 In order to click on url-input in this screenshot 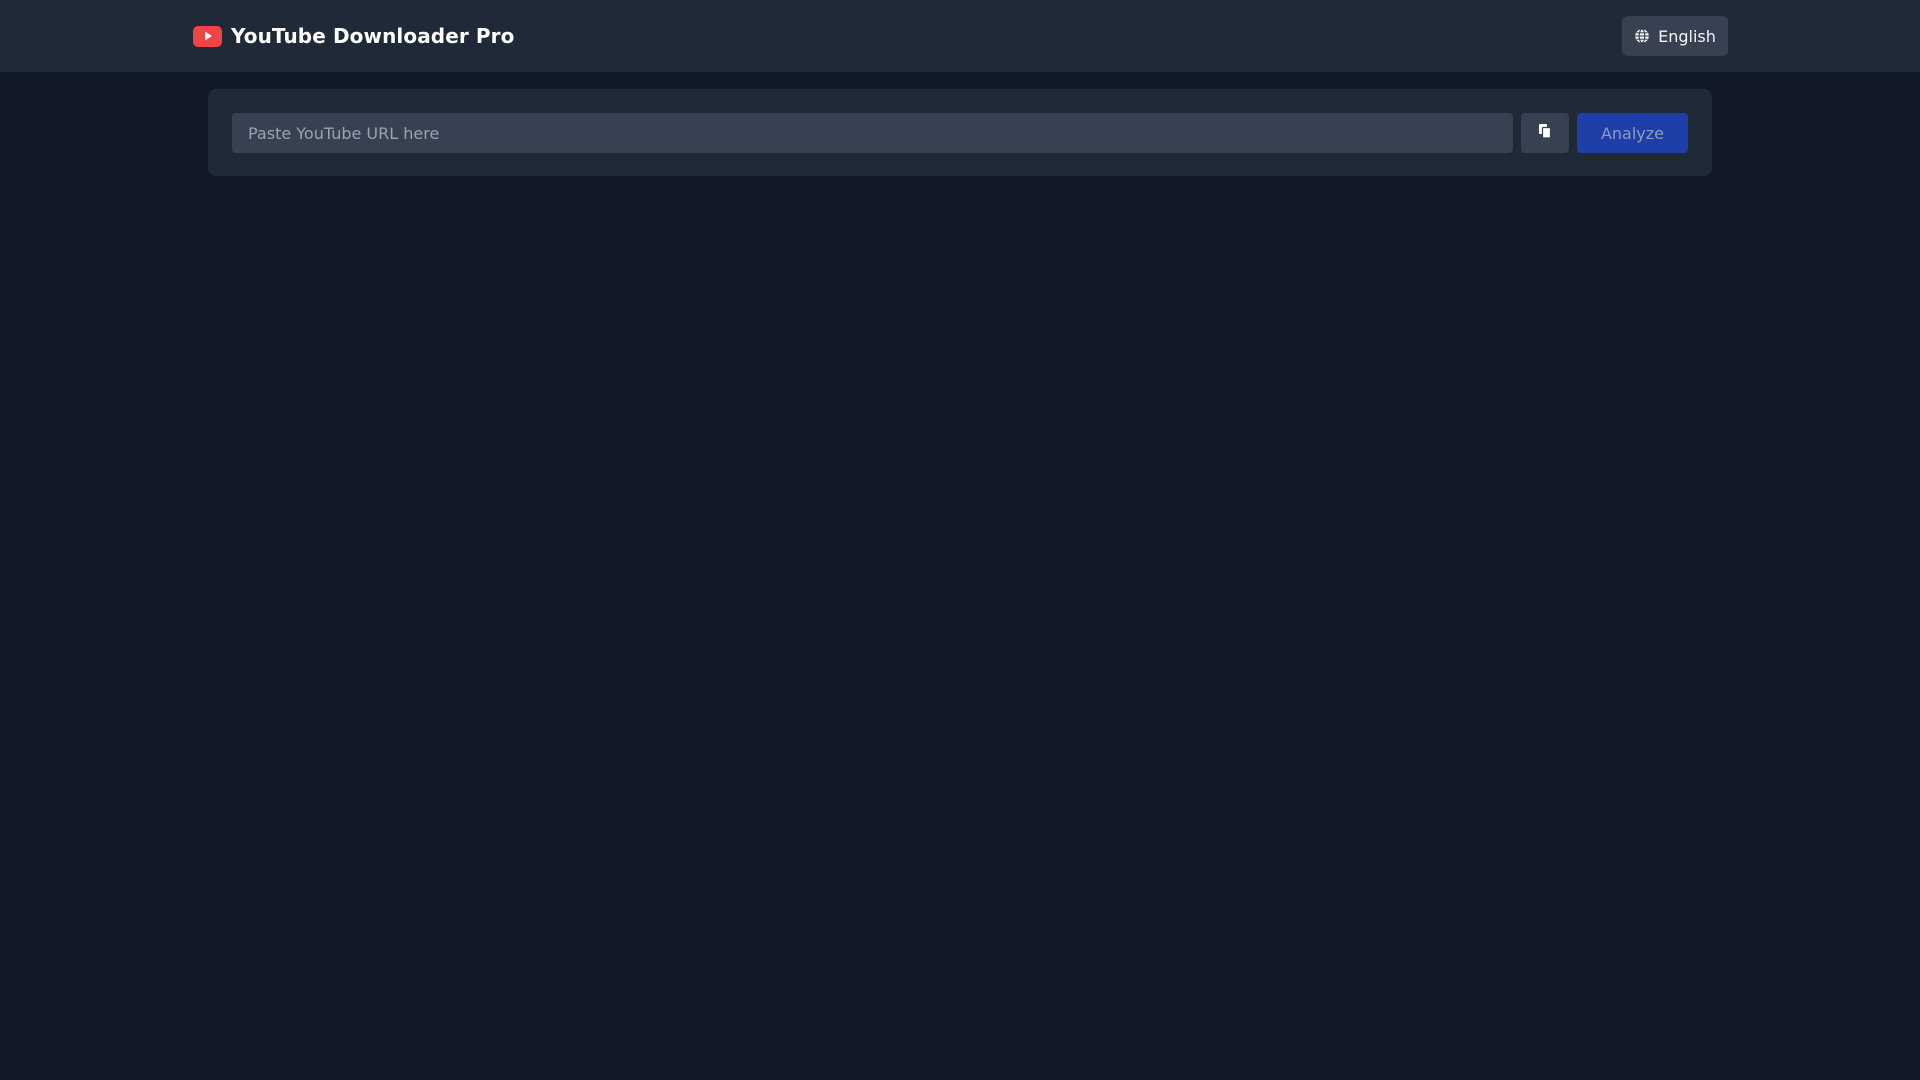, I will do `click(872, 133)`.